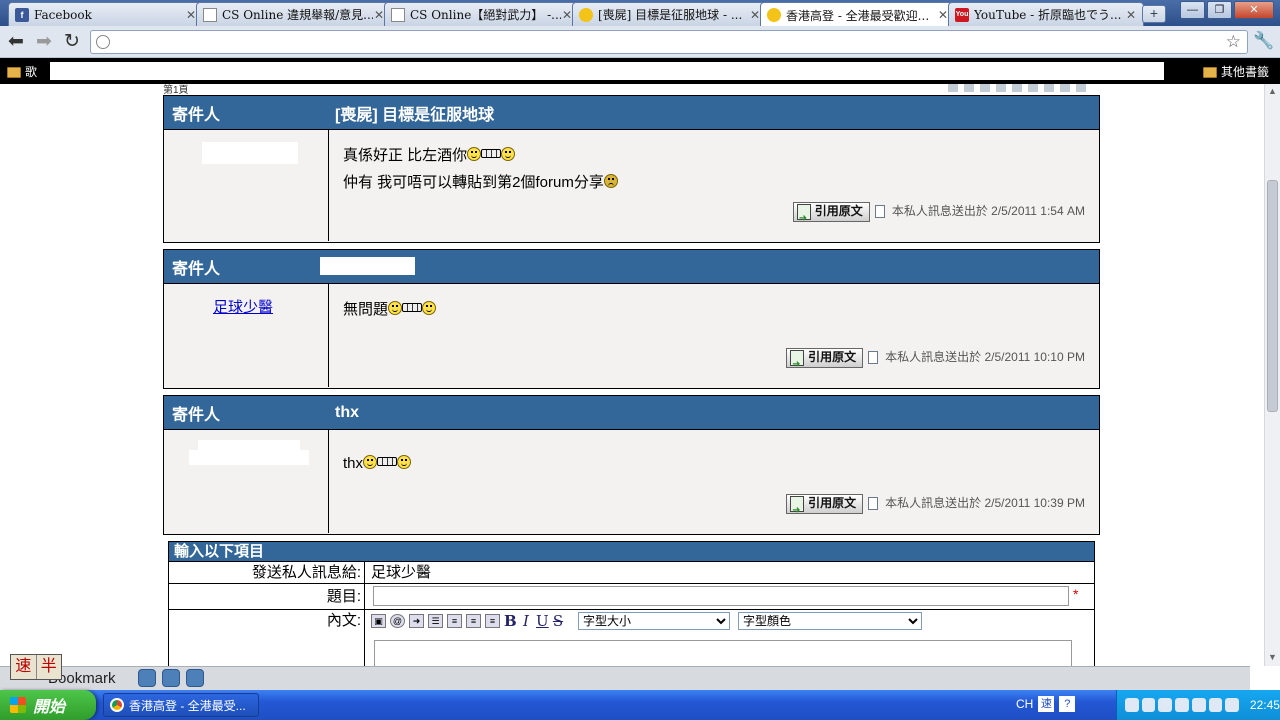  I want to click on insert-link-icon: @, so click(397, 621).